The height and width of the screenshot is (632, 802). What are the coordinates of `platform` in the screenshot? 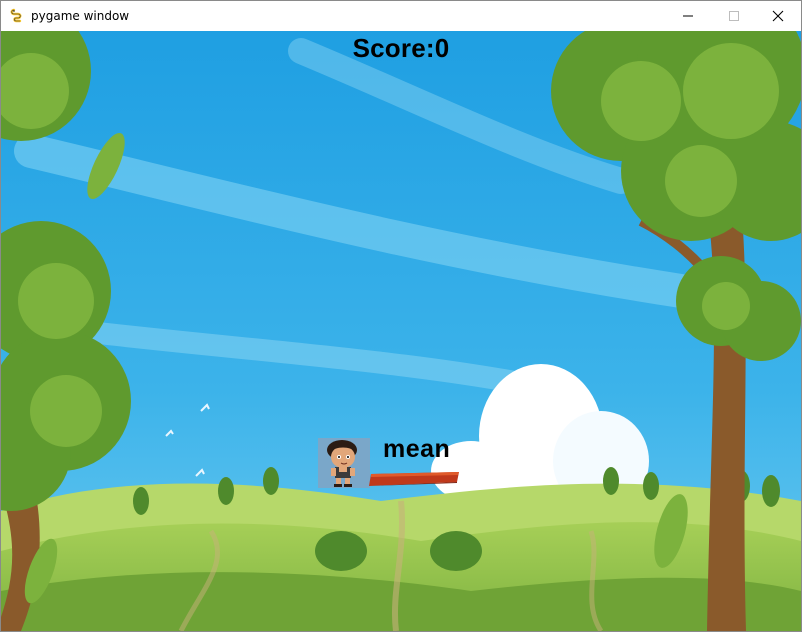 It's located at (415, 479).